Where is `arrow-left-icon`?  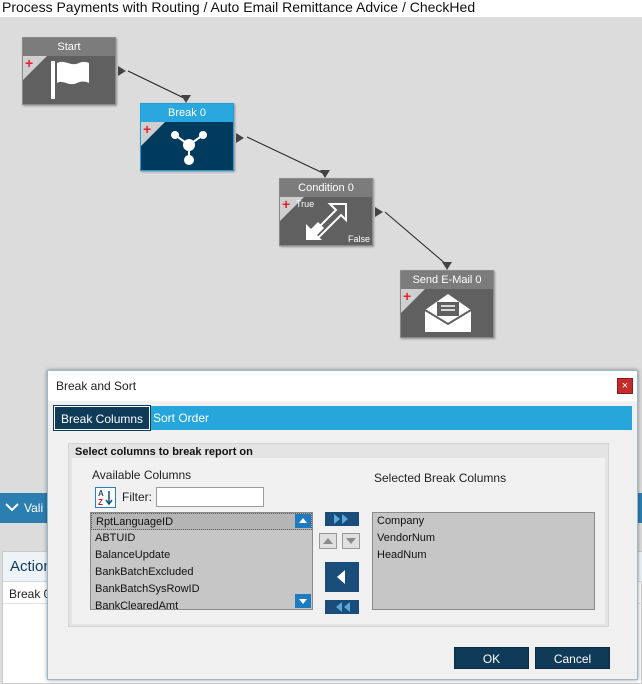 arrow-left-icon is located at coordinates (341, 577).